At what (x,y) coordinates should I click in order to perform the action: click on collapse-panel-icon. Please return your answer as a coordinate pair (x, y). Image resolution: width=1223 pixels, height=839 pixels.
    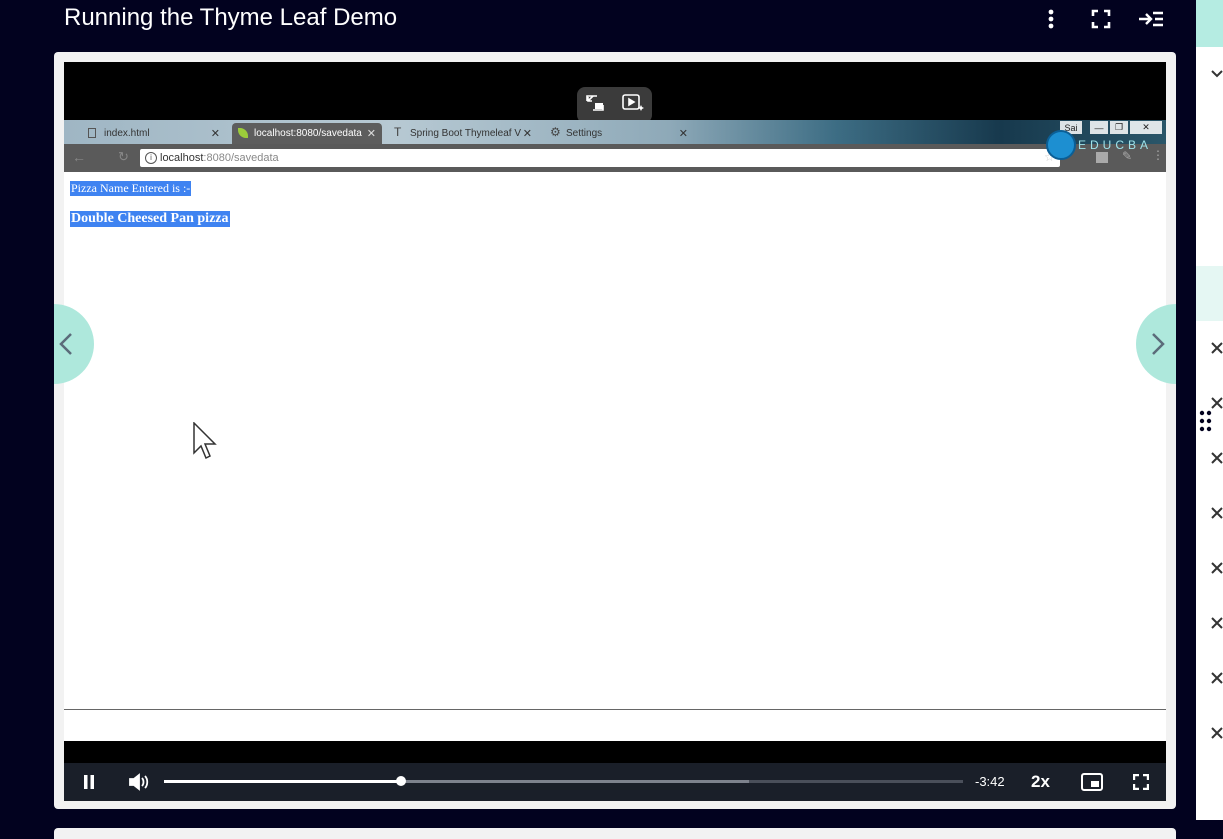
    Looking at the image, I should click on (1151, 19).